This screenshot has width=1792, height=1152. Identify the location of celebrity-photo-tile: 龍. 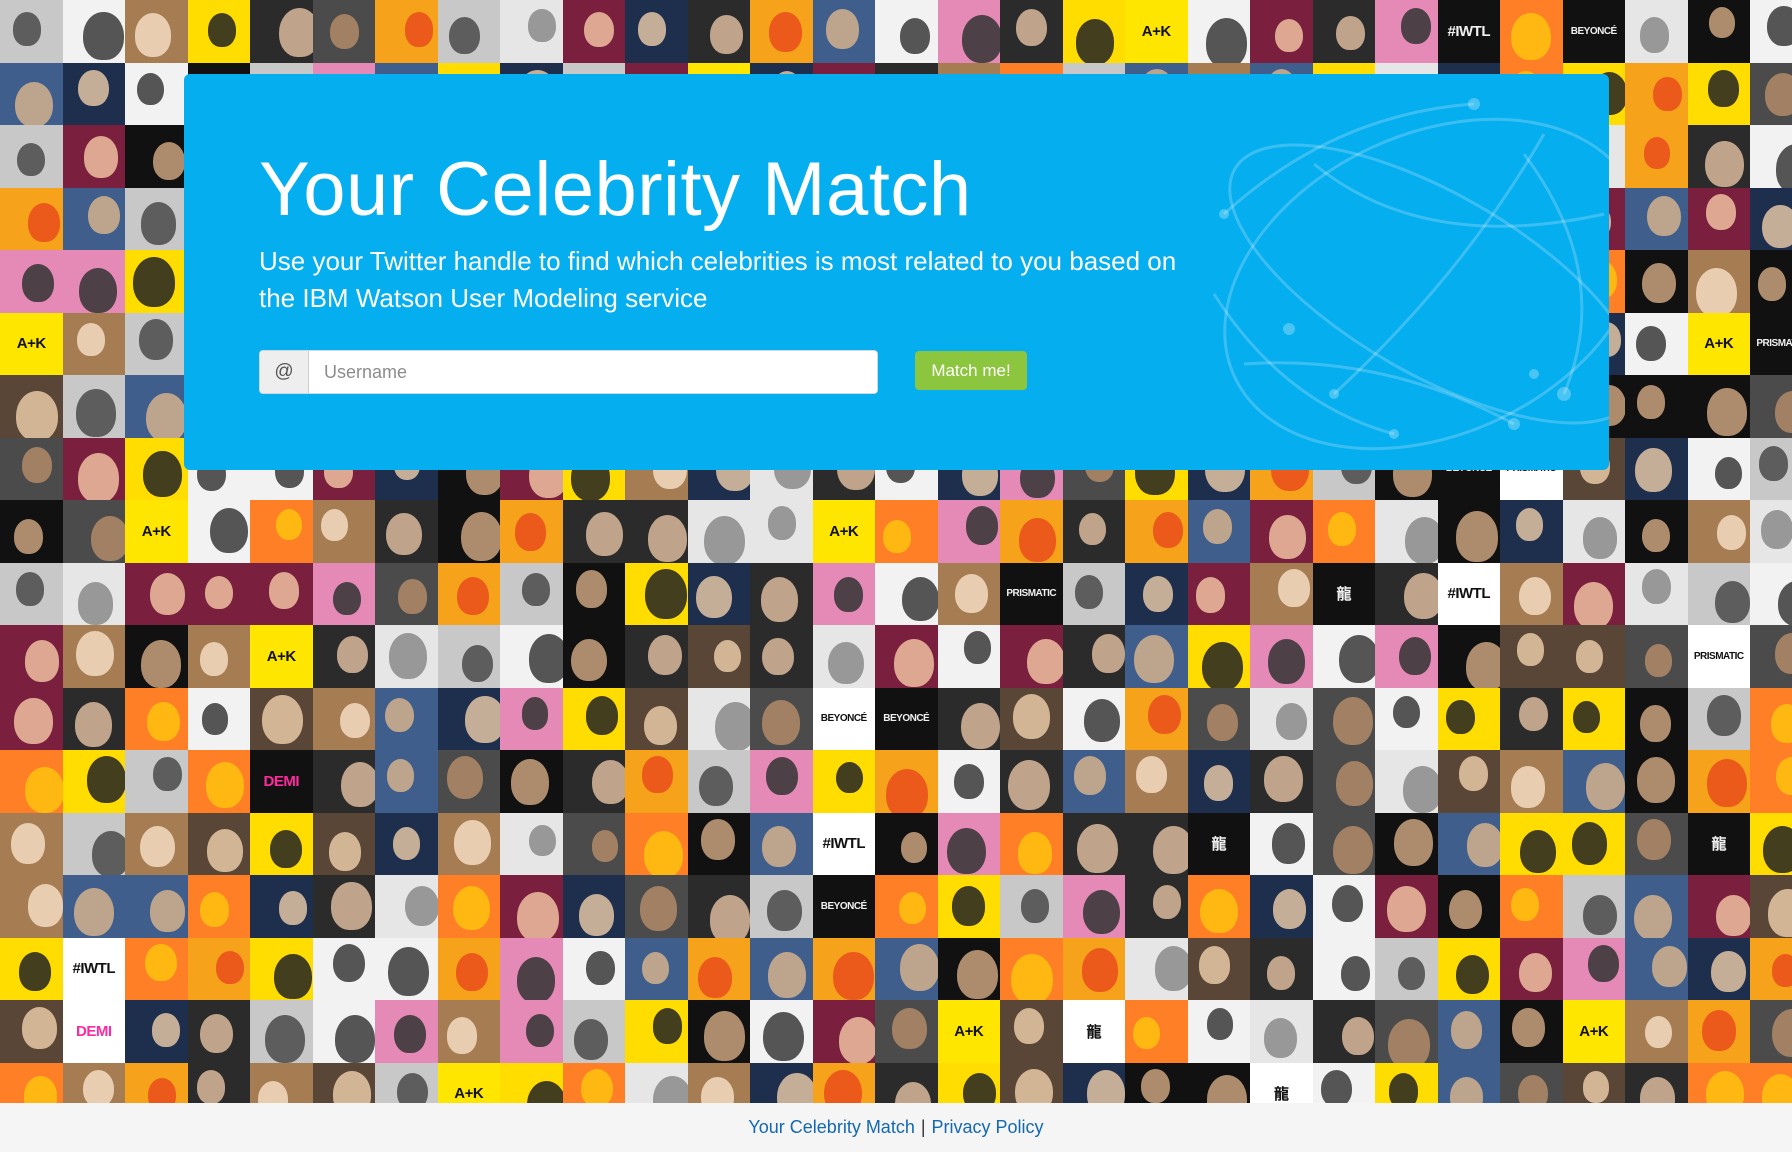
(1343, 593).